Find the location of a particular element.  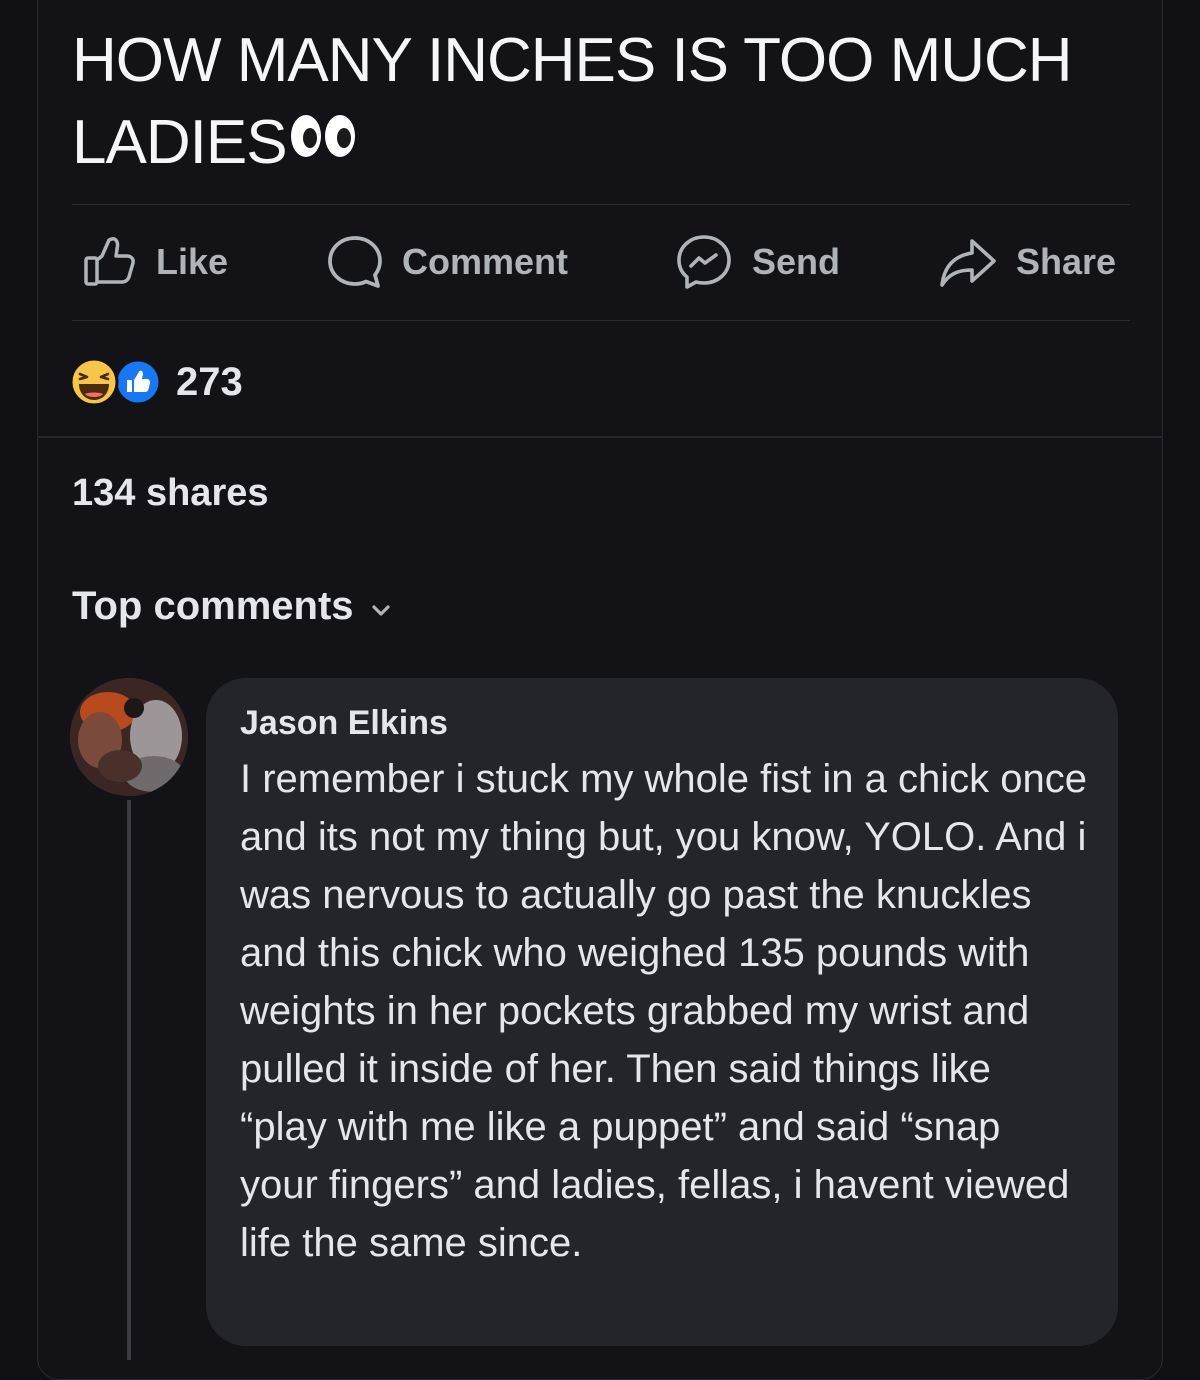

comments-sort-dropdown: Top comments is located at coordinates (232, 606).